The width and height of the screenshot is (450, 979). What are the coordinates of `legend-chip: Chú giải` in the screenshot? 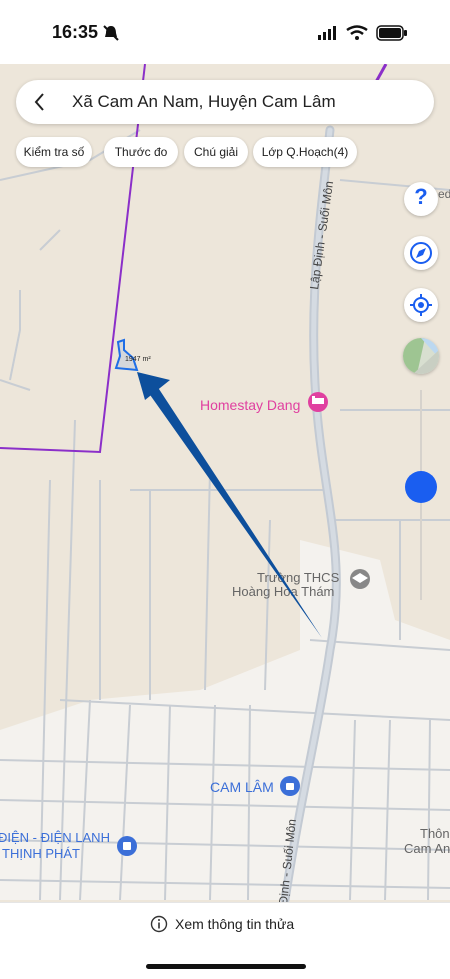 It's located at (216, 152).